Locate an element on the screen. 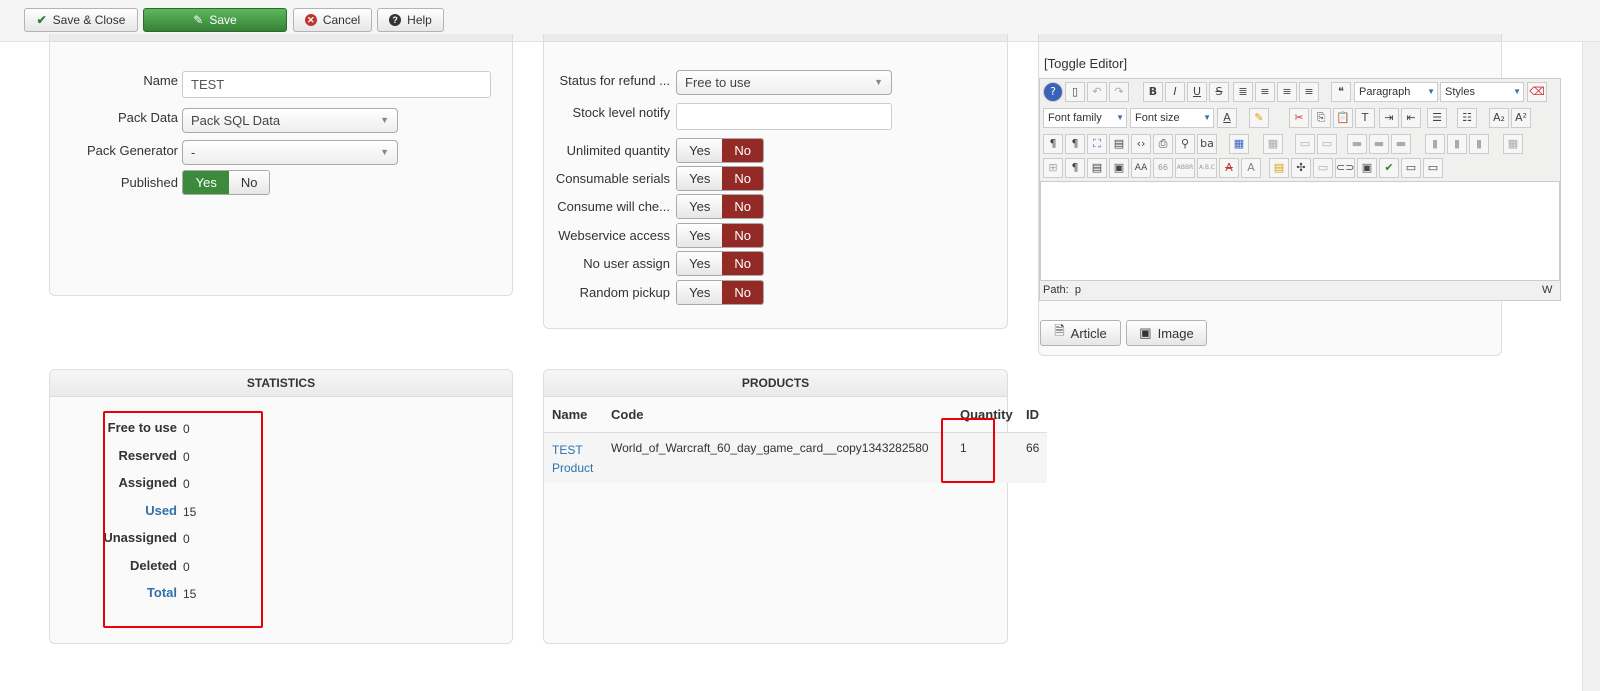 The width and height of the screenshot is (1600, 691). strikethrough-icon: S is located at coordinates (1219, 92).